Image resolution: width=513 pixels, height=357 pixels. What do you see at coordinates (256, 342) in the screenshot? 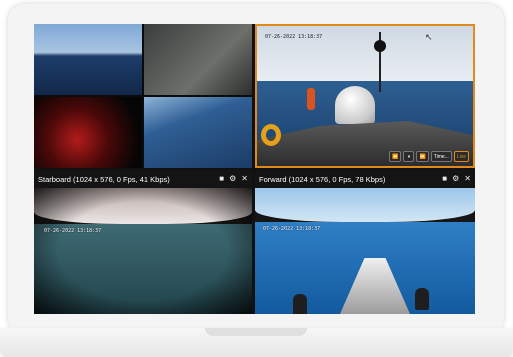
I see `laptop-base` at bounding box center [256, 342].